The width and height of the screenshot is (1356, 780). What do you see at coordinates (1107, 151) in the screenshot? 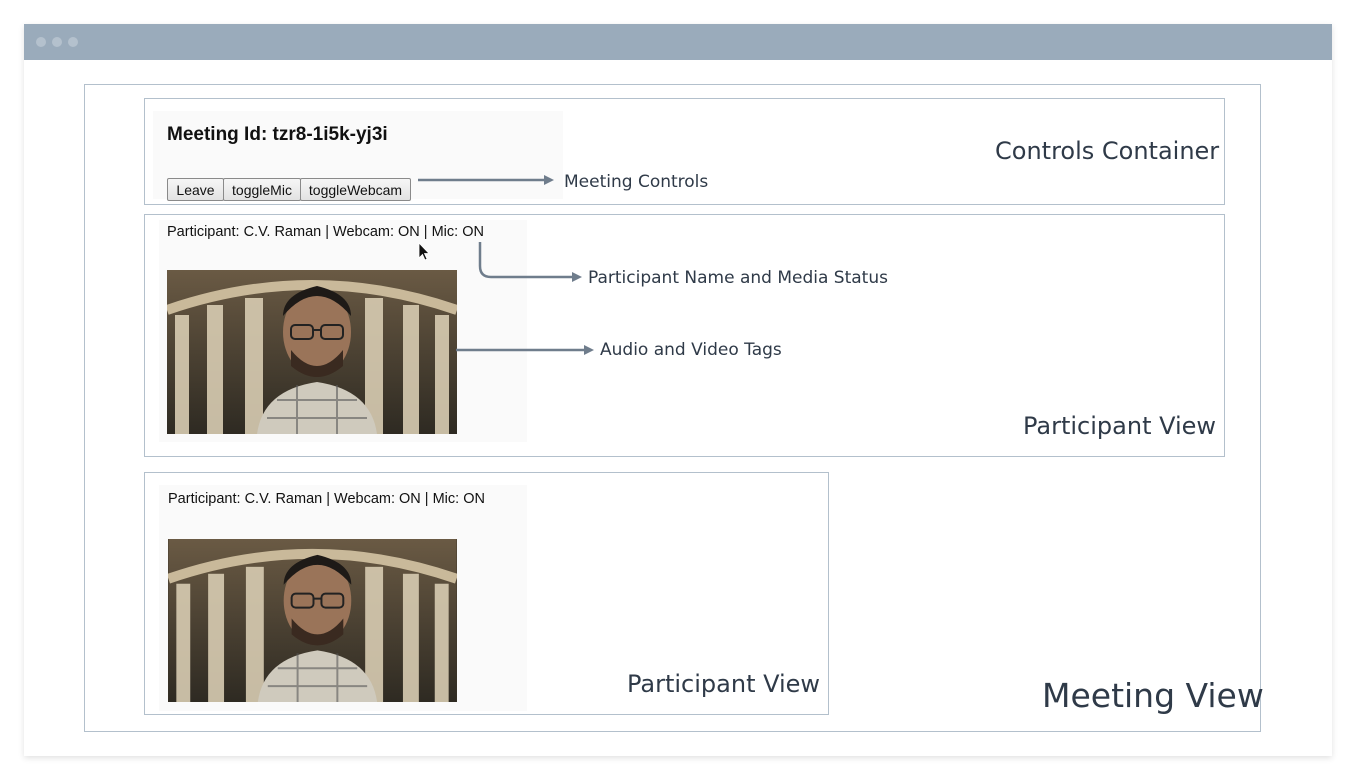
I see `controls-container-label: Controls Container` at bounding box center [1107, 151].